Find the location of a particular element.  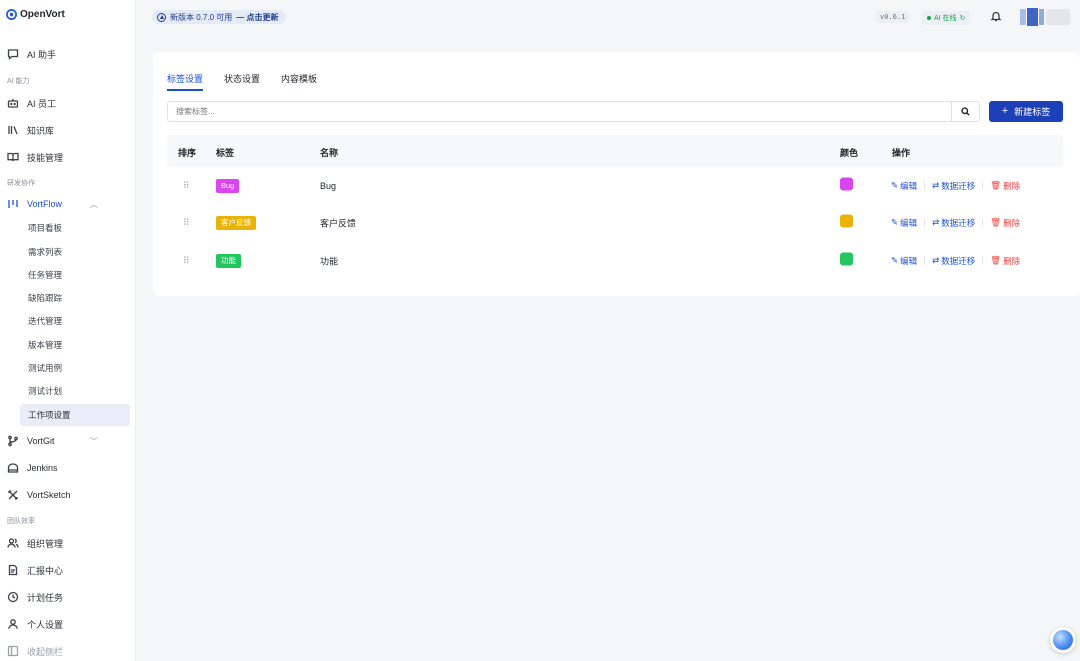

row-actions: ✎ 编辑 ⇄ 数据迁移 🗑 删除 is located at coordinates (955, 223).